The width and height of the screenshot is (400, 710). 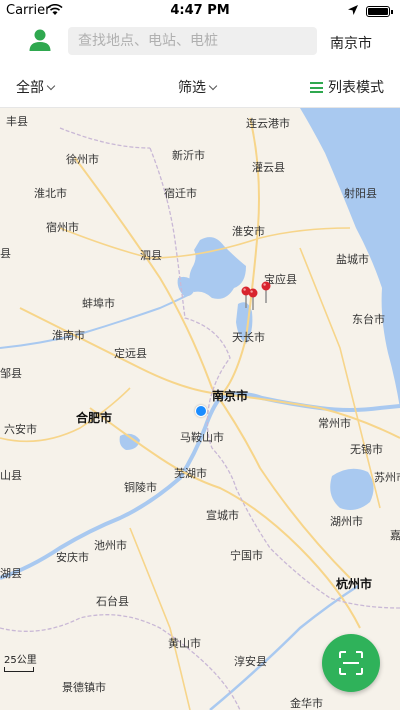 What do you see at coordinates (354, 584) in the screenshot?
I see `map-label: 杭州市` at bounding box center [354, 584].